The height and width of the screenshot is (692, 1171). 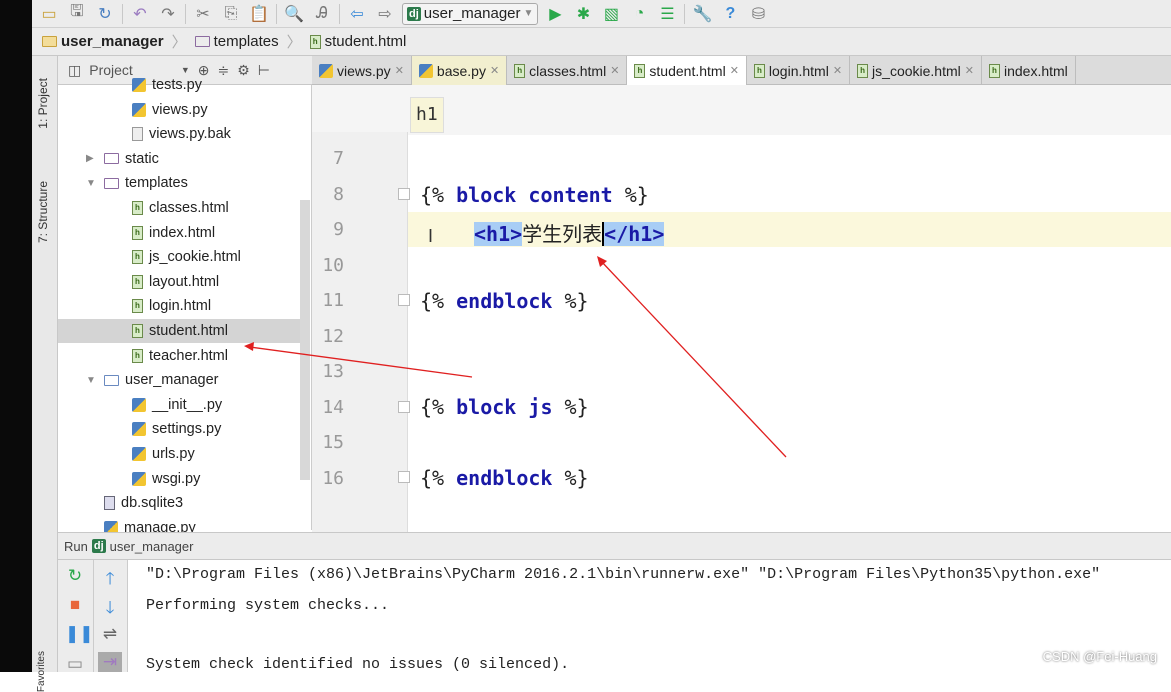 What do you see at coordinates (1099, 656) in the screenshot?
I see `watermark: CSDN @Fei-Huang` at bounding box center [1099, 656].